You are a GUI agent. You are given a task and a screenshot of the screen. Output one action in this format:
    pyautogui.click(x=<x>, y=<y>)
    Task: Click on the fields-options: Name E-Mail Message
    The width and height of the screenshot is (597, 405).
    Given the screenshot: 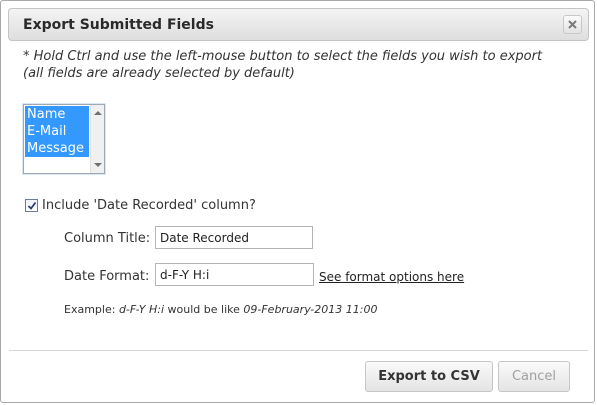 What is the action you would take?
    pyautogui.click(x=57, y=131)
    